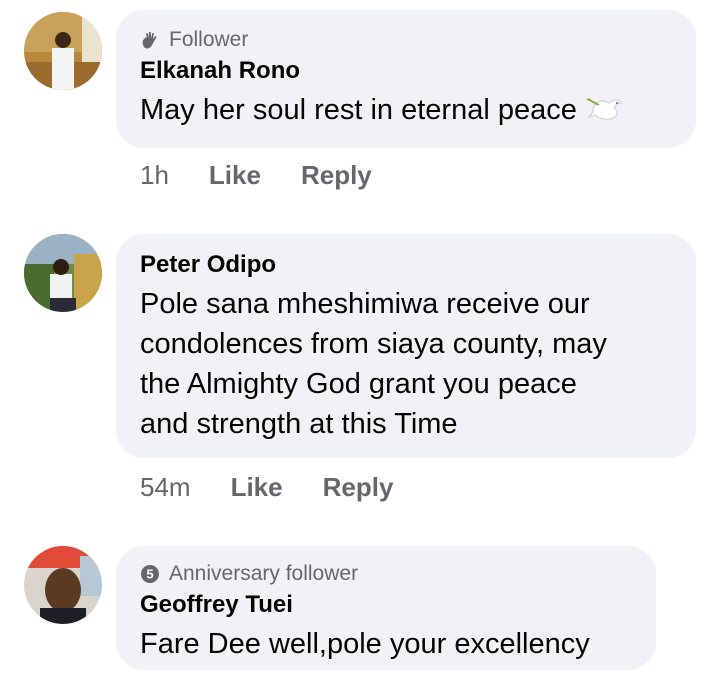 This screenshot has height=680, width=720. I want to click on anniversary-5-icon: 5, so click(150, 574).